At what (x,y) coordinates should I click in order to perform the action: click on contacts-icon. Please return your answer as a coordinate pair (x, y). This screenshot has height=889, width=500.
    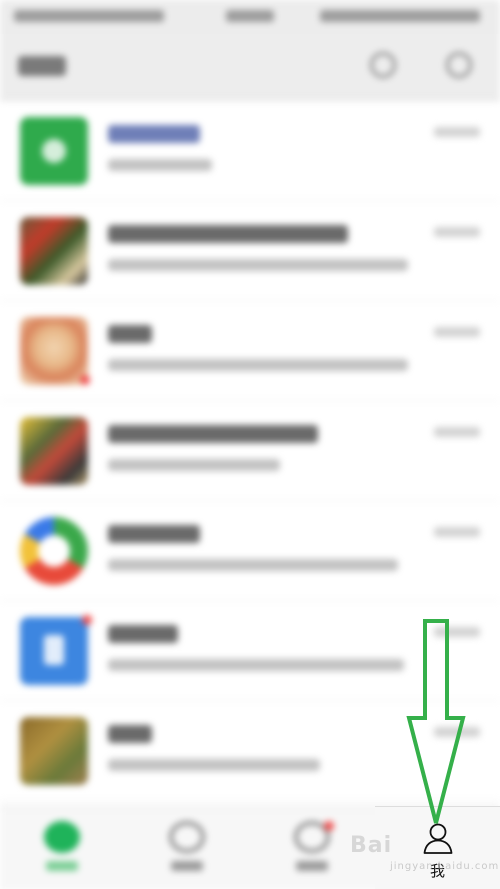
    Looking at the image, I should click on (187, 837).